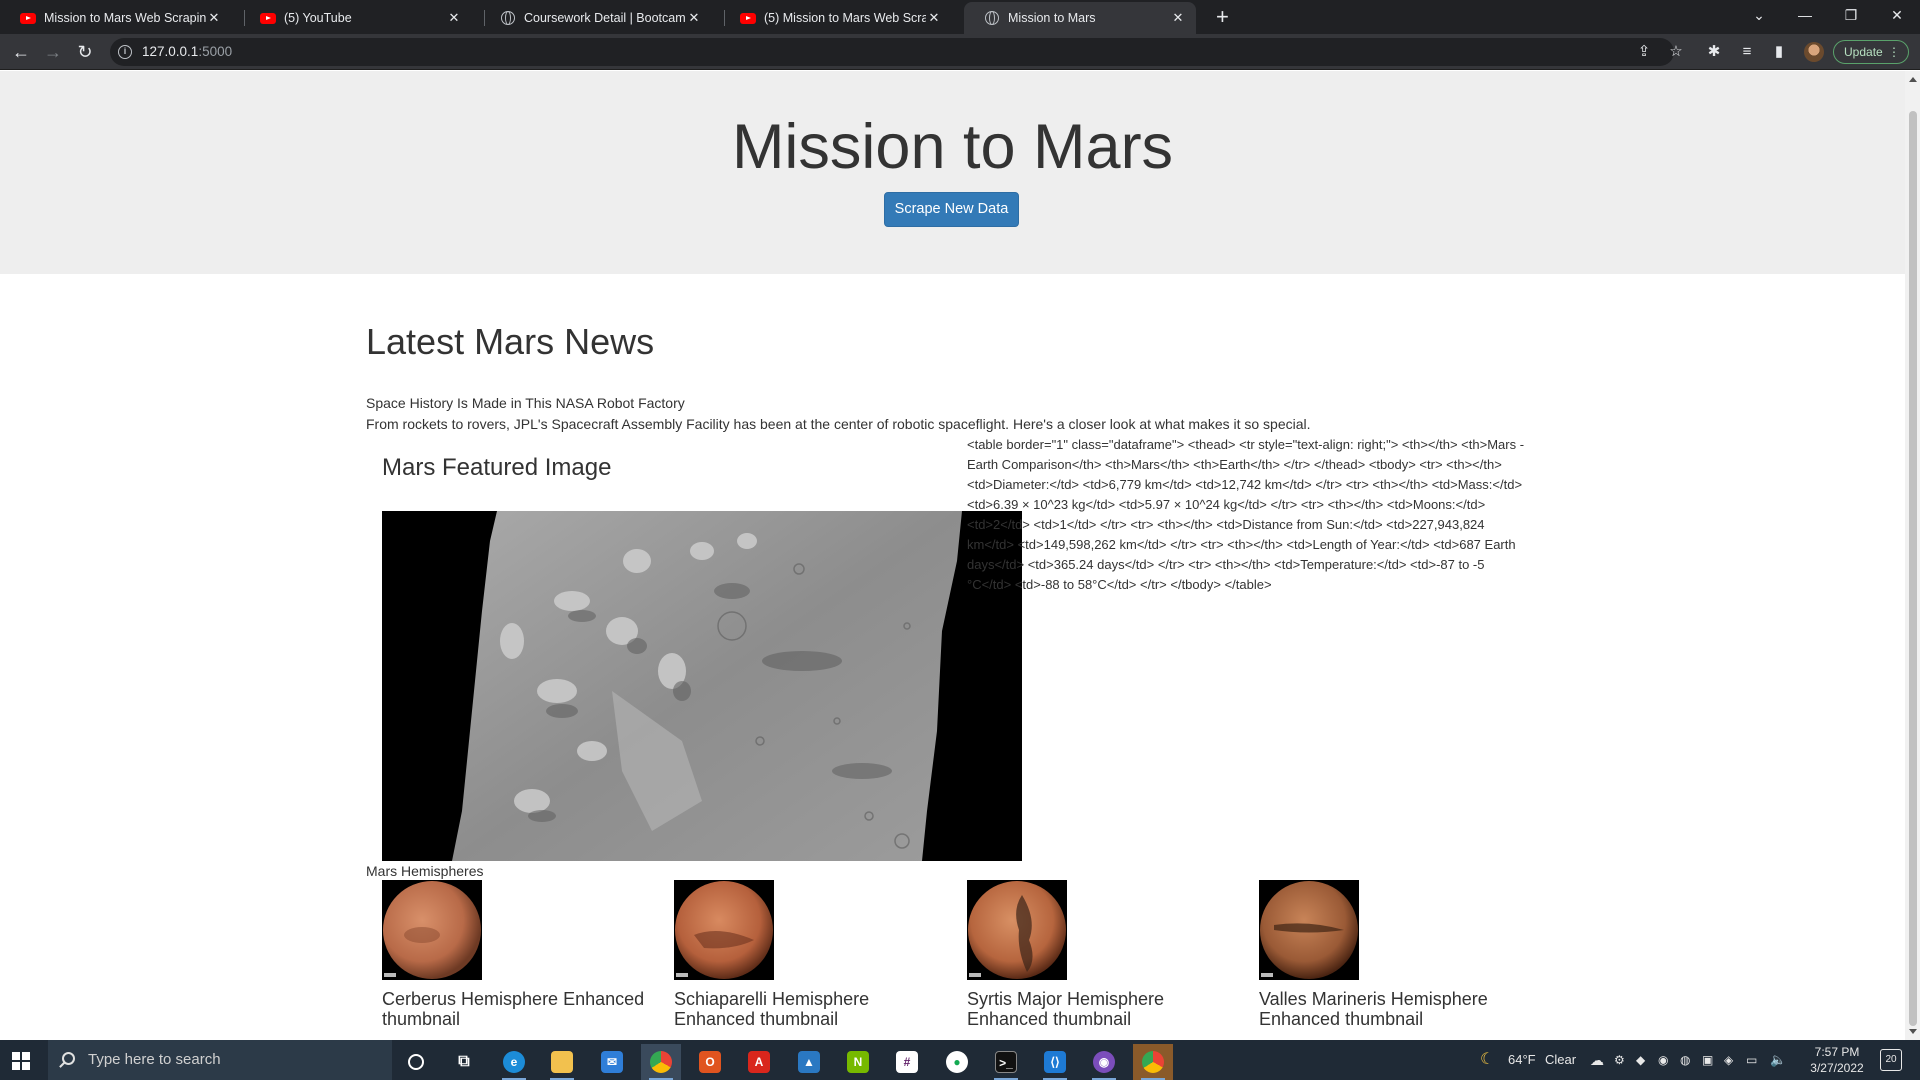 Image resolution: width=1920 pixels, height=1080 pixels. What do you see at coordinates (356, 18) in the screenshot?
I see `browser-tab: (5) YouTube ✕` at bounding box center [356, 18].